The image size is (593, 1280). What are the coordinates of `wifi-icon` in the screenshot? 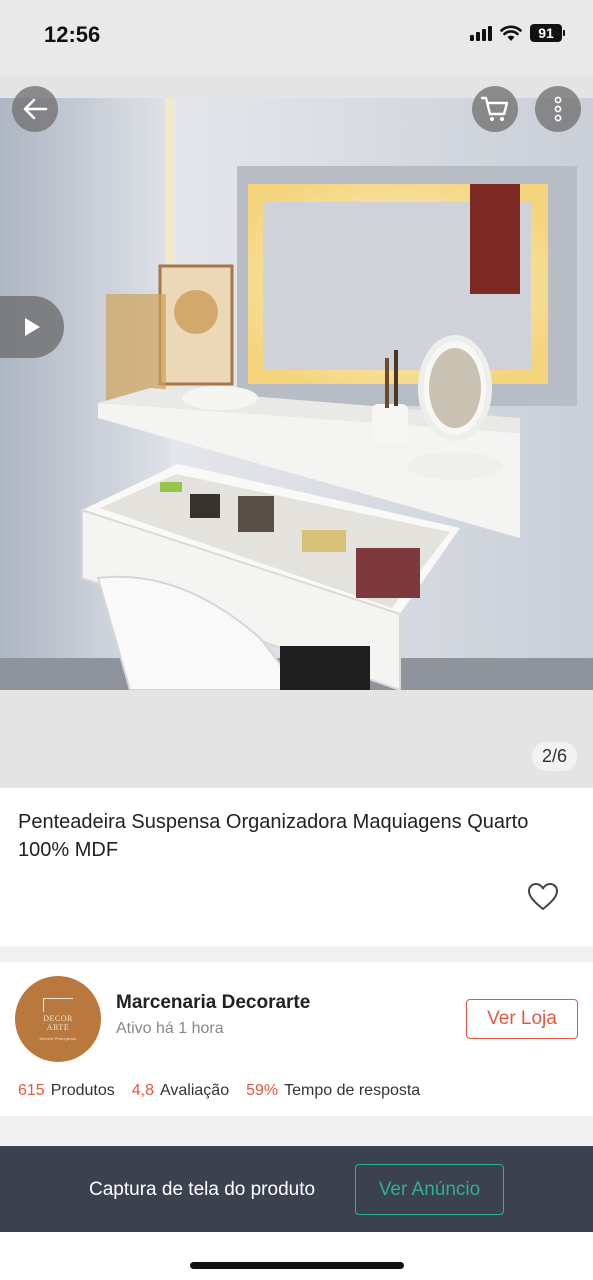 It's located at (511, 33).